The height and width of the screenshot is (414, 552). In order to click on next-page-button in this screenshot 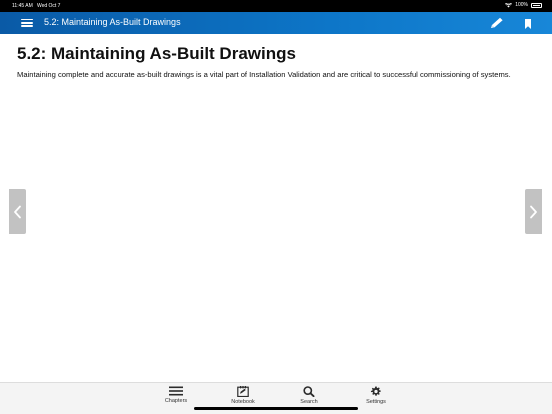, I will do `click(533, 211)`.